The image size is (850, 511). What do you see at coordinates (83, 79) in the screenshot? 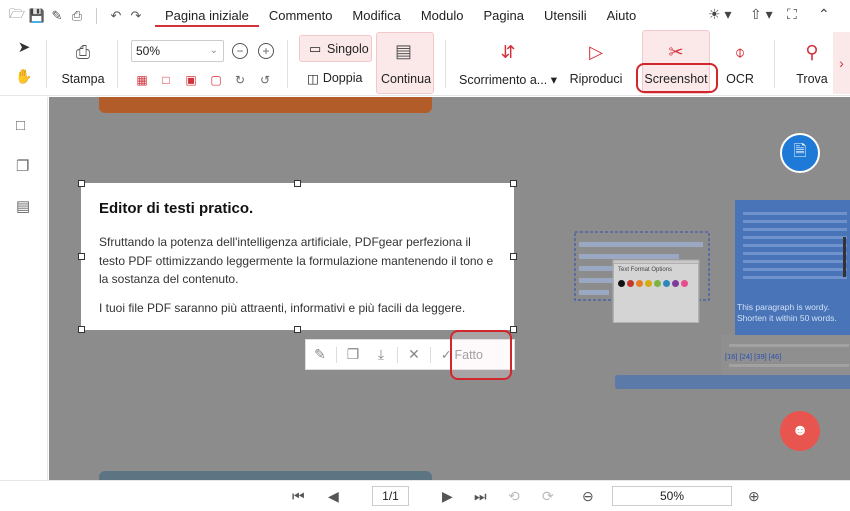
I see `print-label: Stampa` at bounding box center [83, 79].